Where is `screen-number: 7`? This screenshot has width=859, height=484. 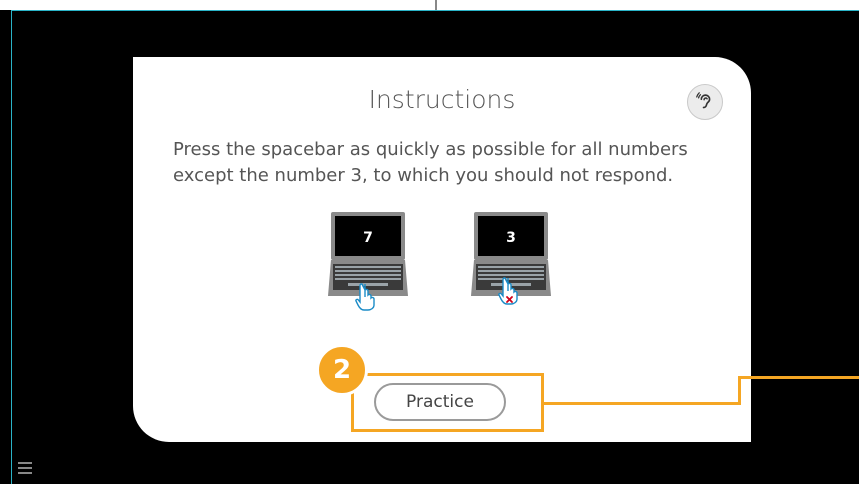 screen-number: 7 is located at coordinates (368, 238).